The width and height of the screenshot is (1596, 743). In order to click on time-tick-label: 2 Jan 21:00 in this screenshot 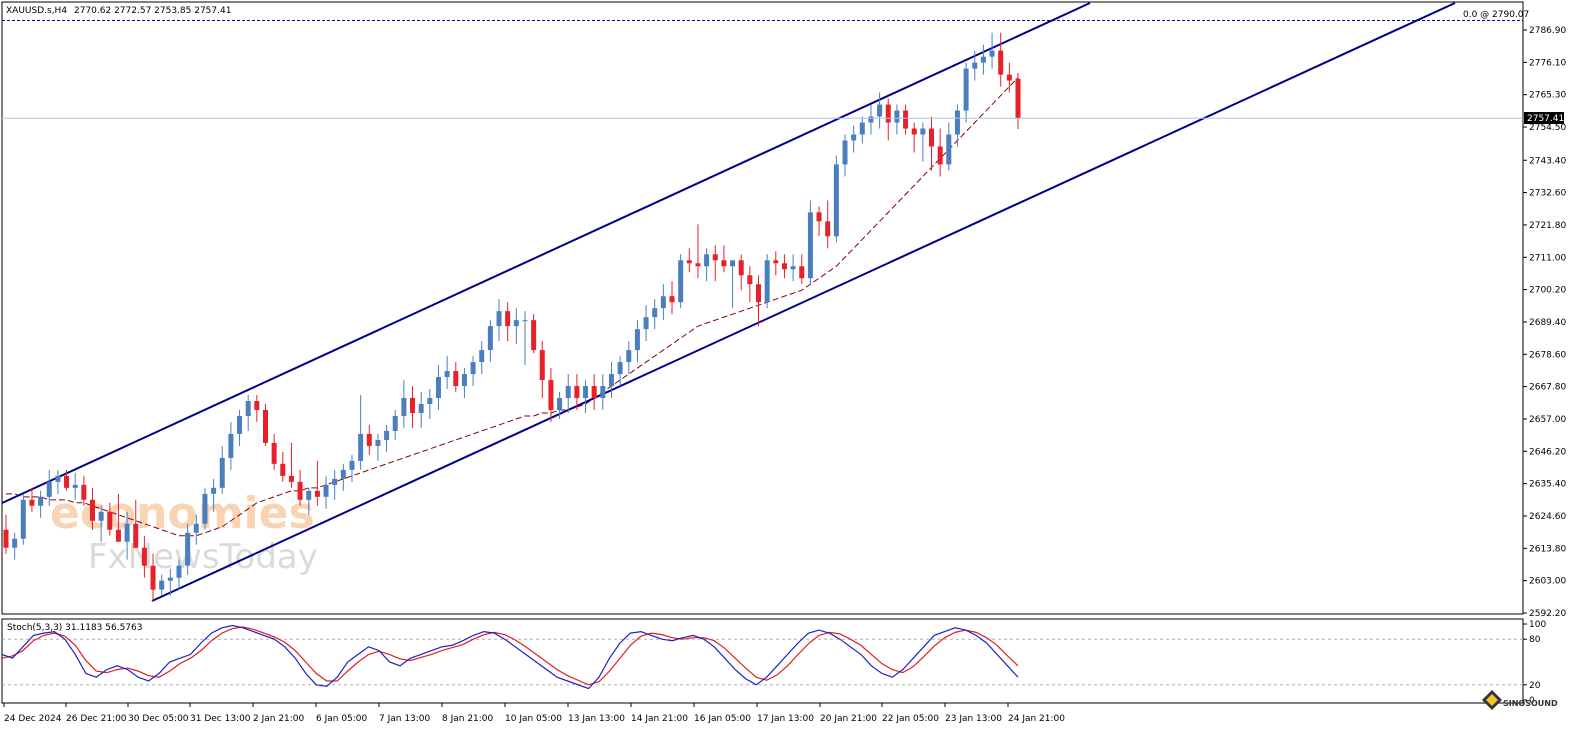, I will do `click(279, 719)`.